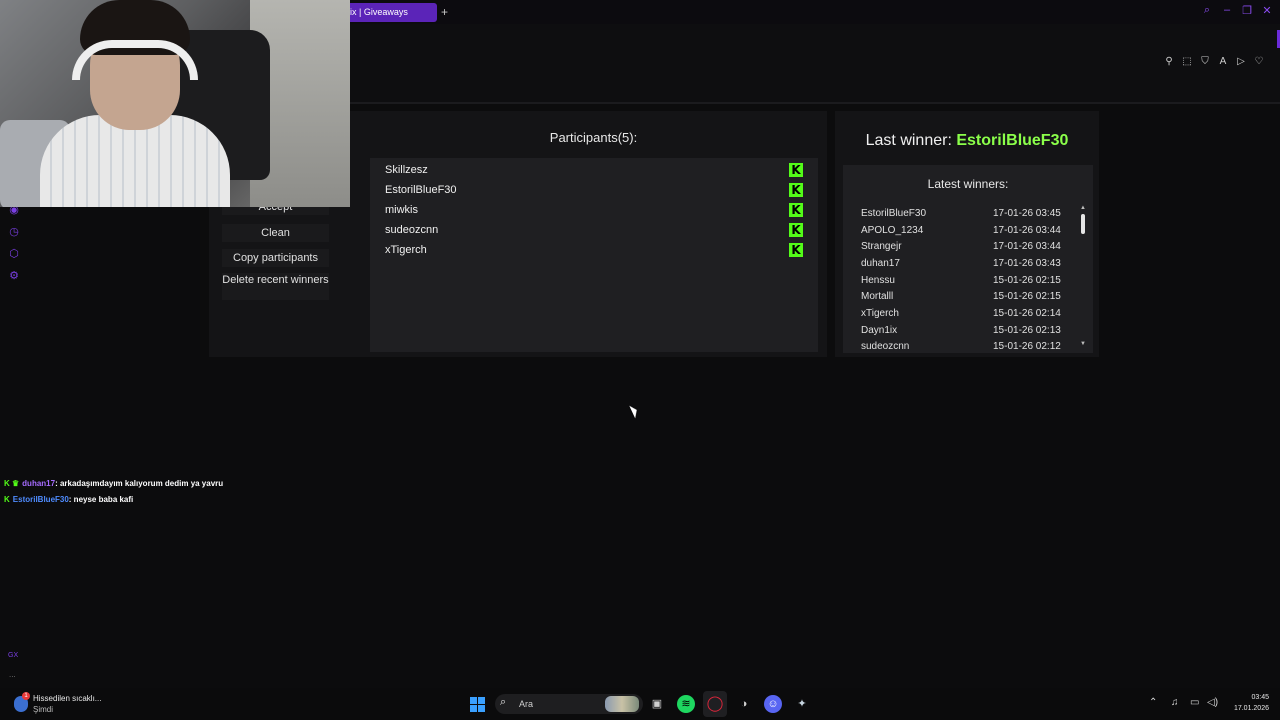  I want to click on list-item: Mortalll 15-01-26 02:15, so click(963, 299).